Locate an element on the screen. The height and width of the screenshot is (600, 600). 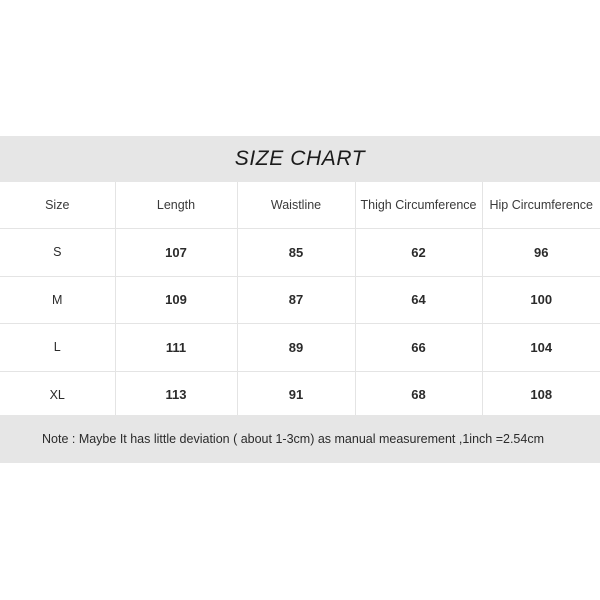
column-header-length: Length is located at coordinates (176, 205).